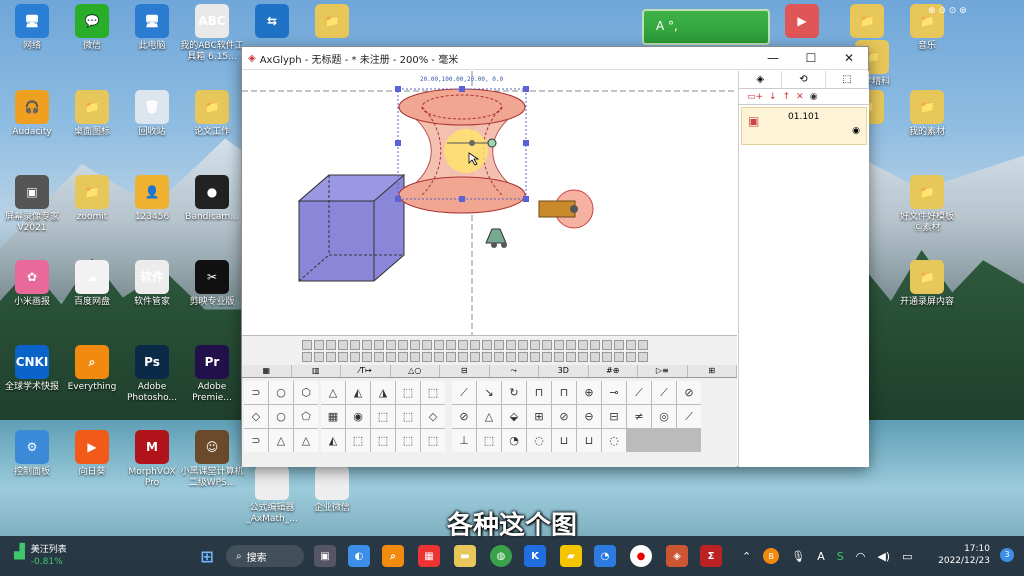  What do you see at coordinates (814, 97) in the screenshot?
I see `eye-icon: ◉` at bounding box center [814, 97].